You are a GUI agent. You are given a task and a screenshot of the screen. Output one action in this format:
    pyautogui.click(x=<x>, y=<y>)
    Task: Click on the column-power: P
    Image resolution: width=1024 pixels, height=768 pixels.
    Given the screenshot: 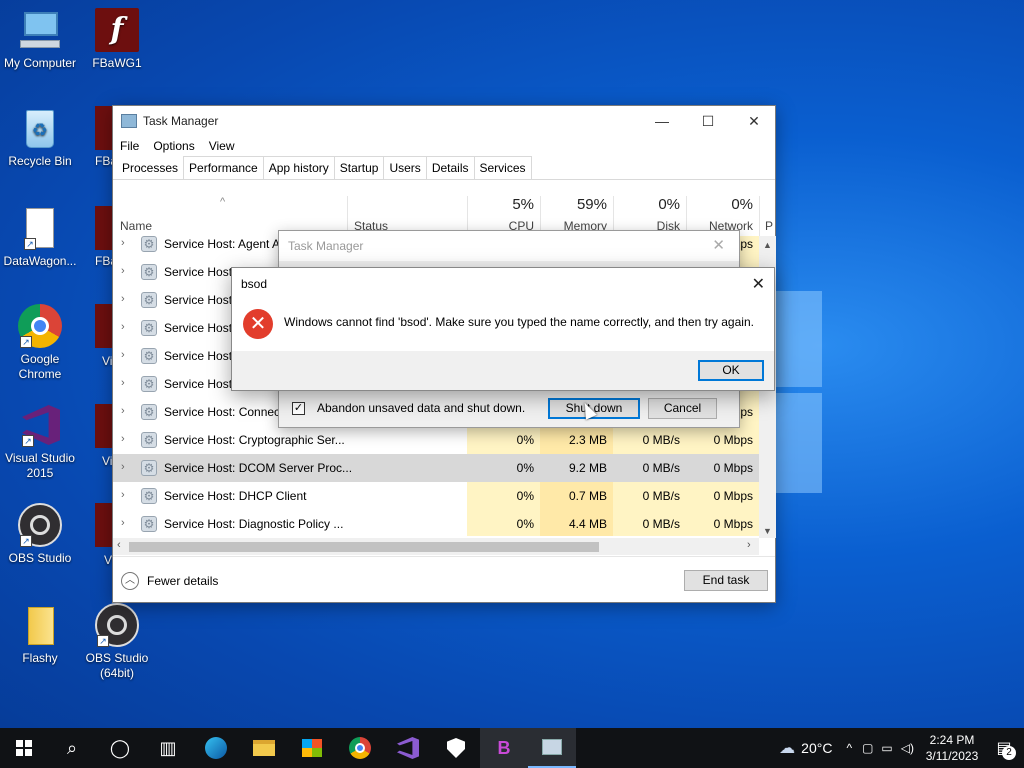 What is the action you would take?
    pyautogui.click(x=770, y=226)
    